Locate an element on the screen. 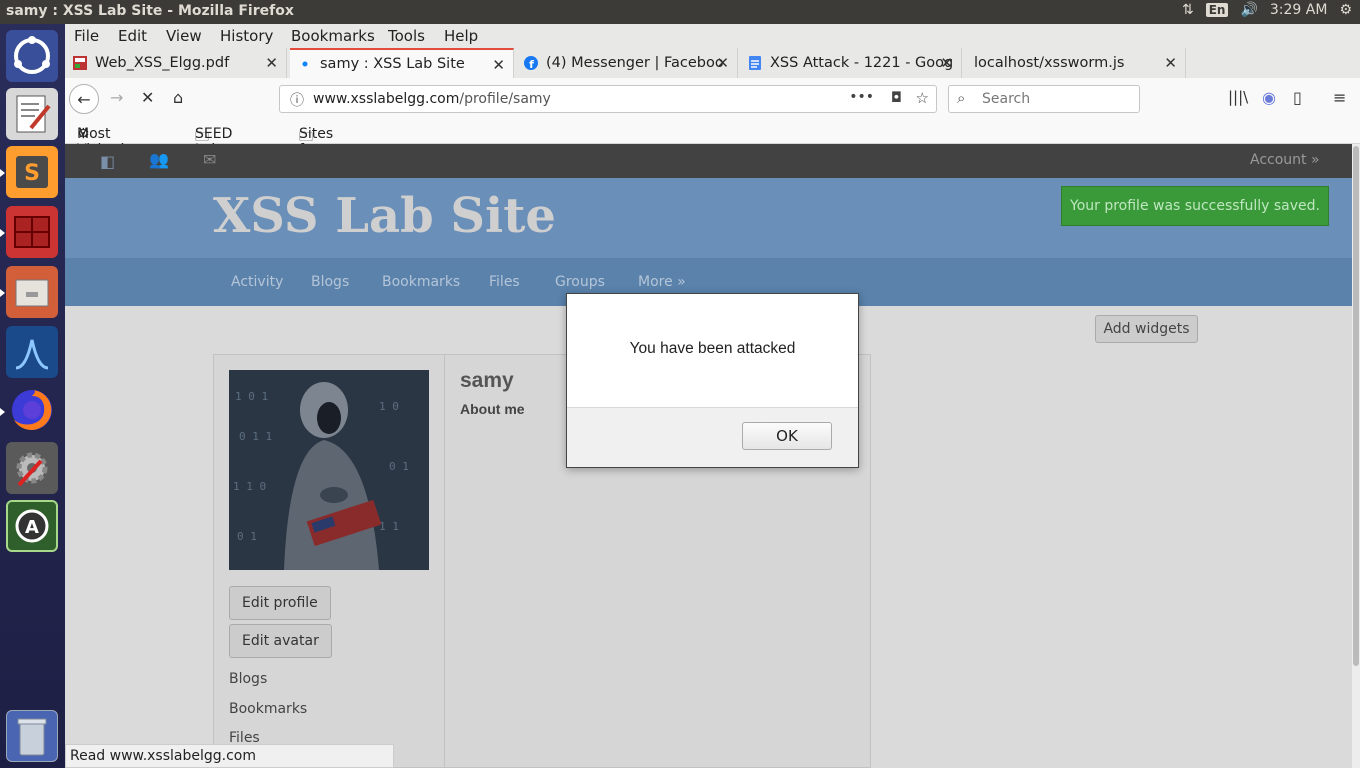  search-placeholder: Search is located at coordinates (1006, 99).